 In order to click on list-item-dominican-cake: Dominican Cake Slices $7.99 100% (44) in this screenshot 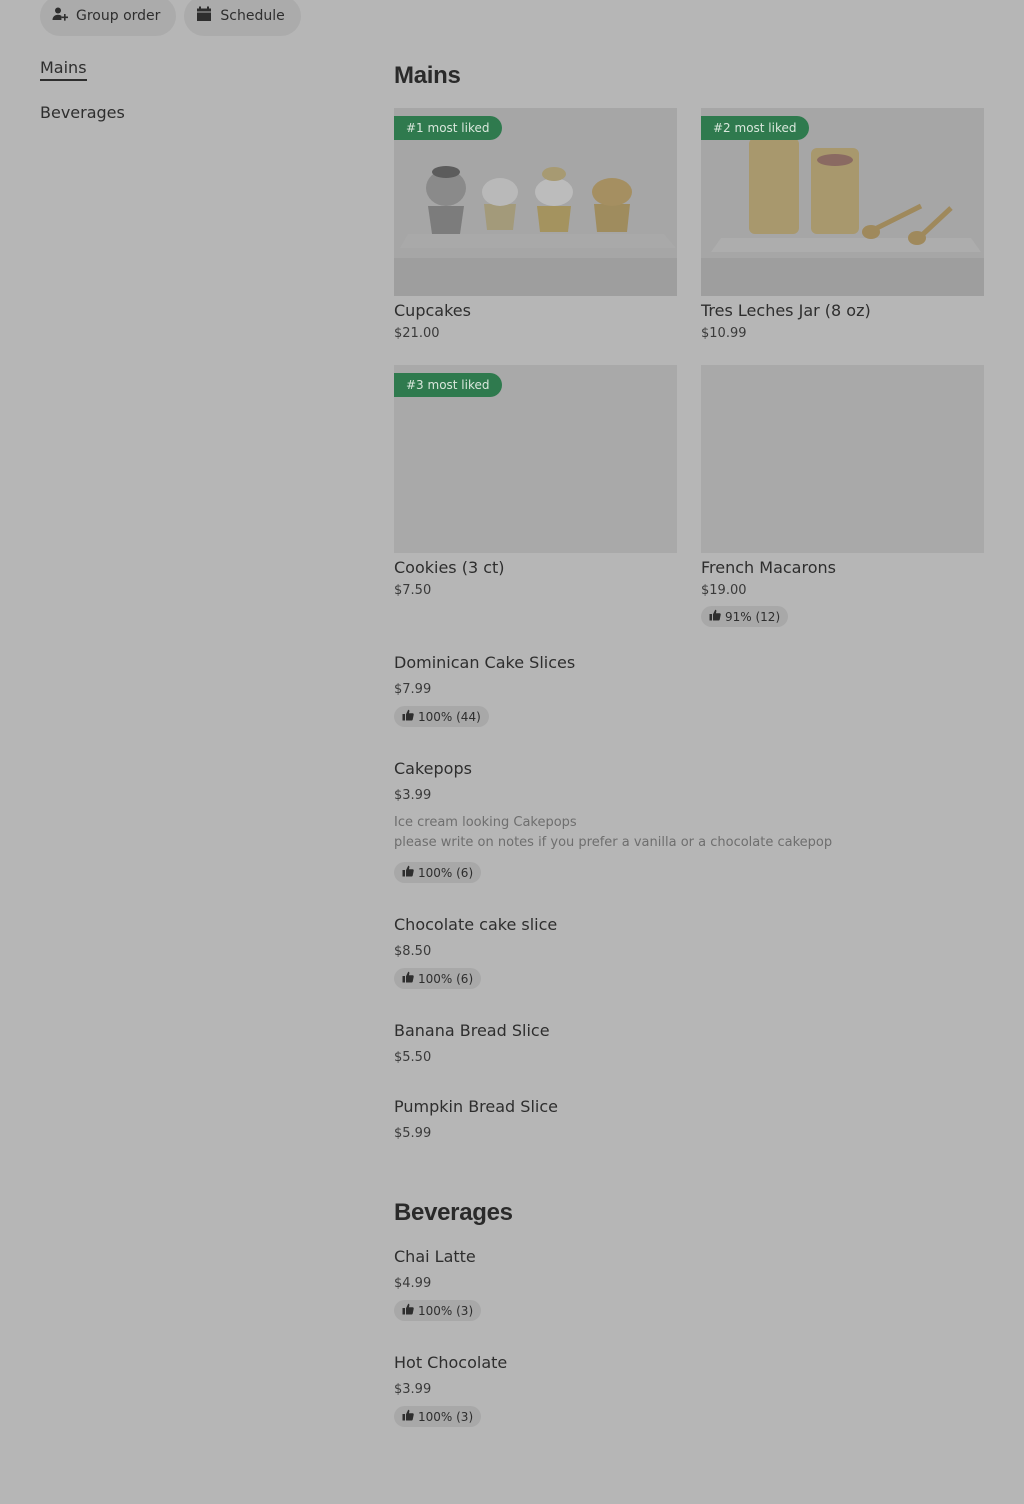, I will do `click(689, 690)`.